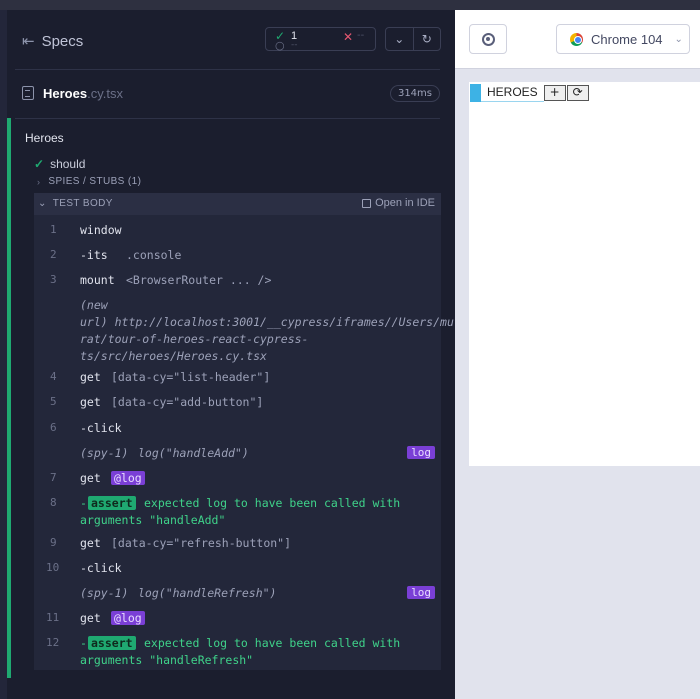 The height and width of the screenshot is (699, 700). Describe the element at coordinates (105, 93) in the screenshot. I see `spec-file-extension: .cy.tsx` at that location.